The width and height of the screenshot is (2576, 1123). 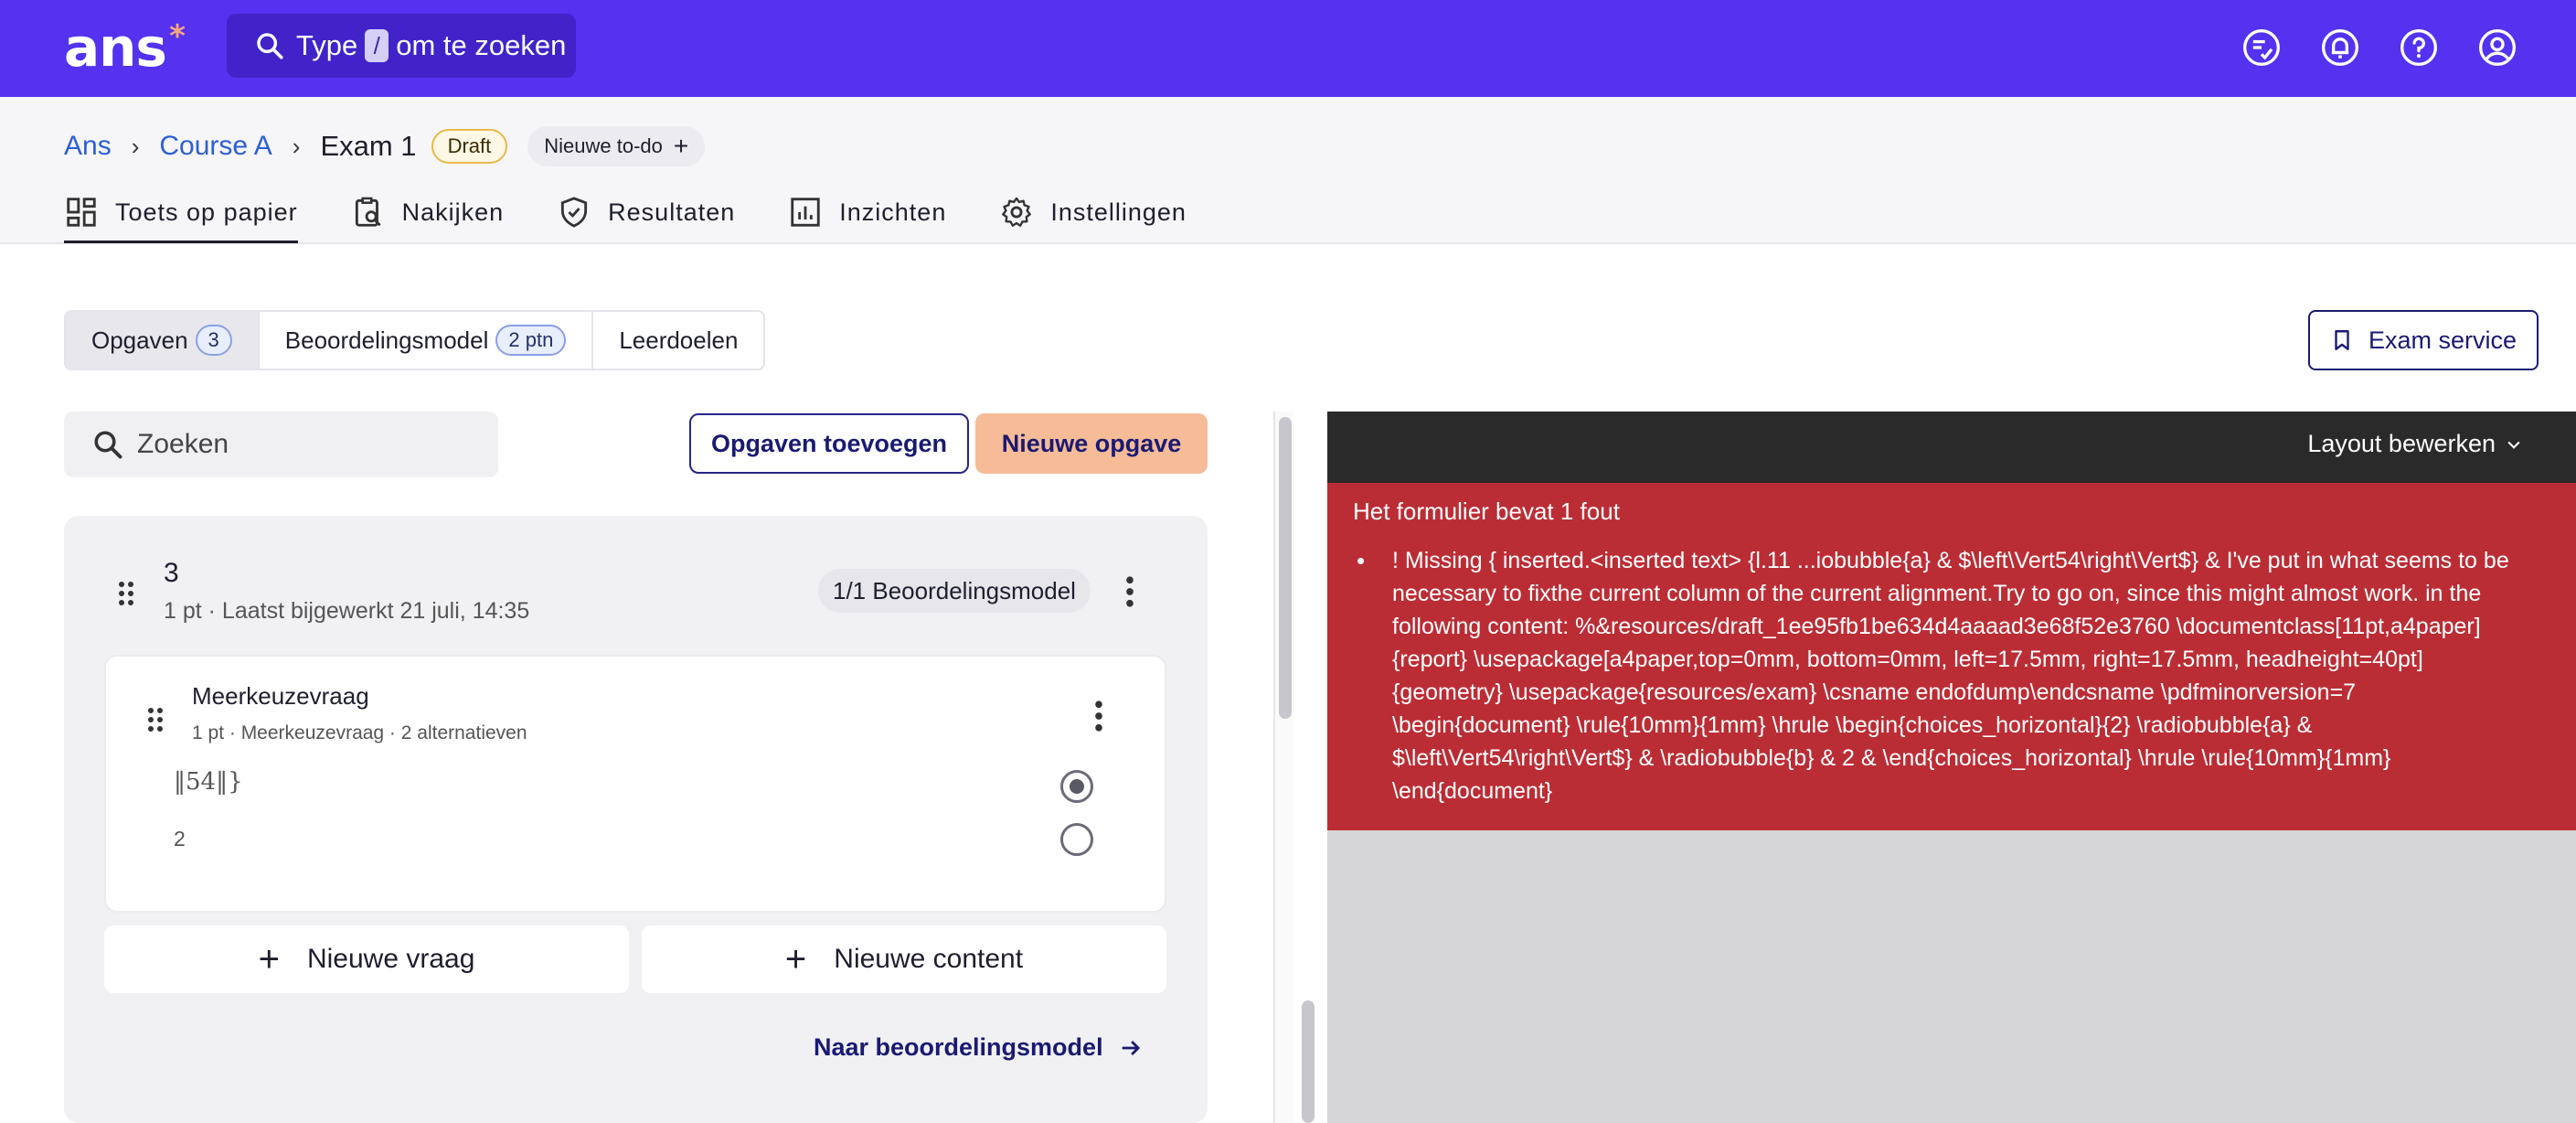 I want to click on segment-label: Leerdoelen, so click(x=679, y=340).